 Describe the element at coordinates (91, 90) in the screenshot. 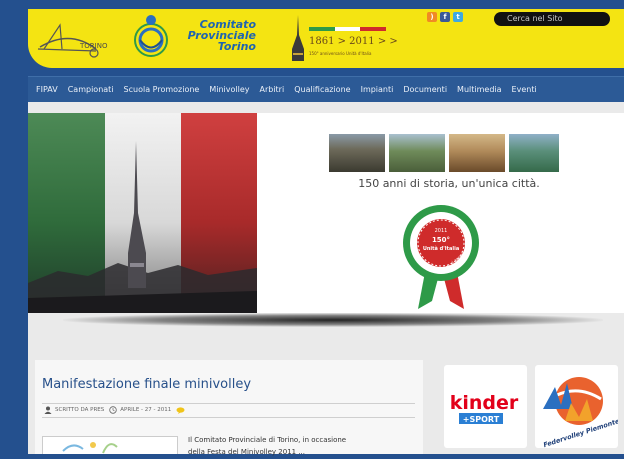

I see `nav-item-campionati: Campionati` at that location.